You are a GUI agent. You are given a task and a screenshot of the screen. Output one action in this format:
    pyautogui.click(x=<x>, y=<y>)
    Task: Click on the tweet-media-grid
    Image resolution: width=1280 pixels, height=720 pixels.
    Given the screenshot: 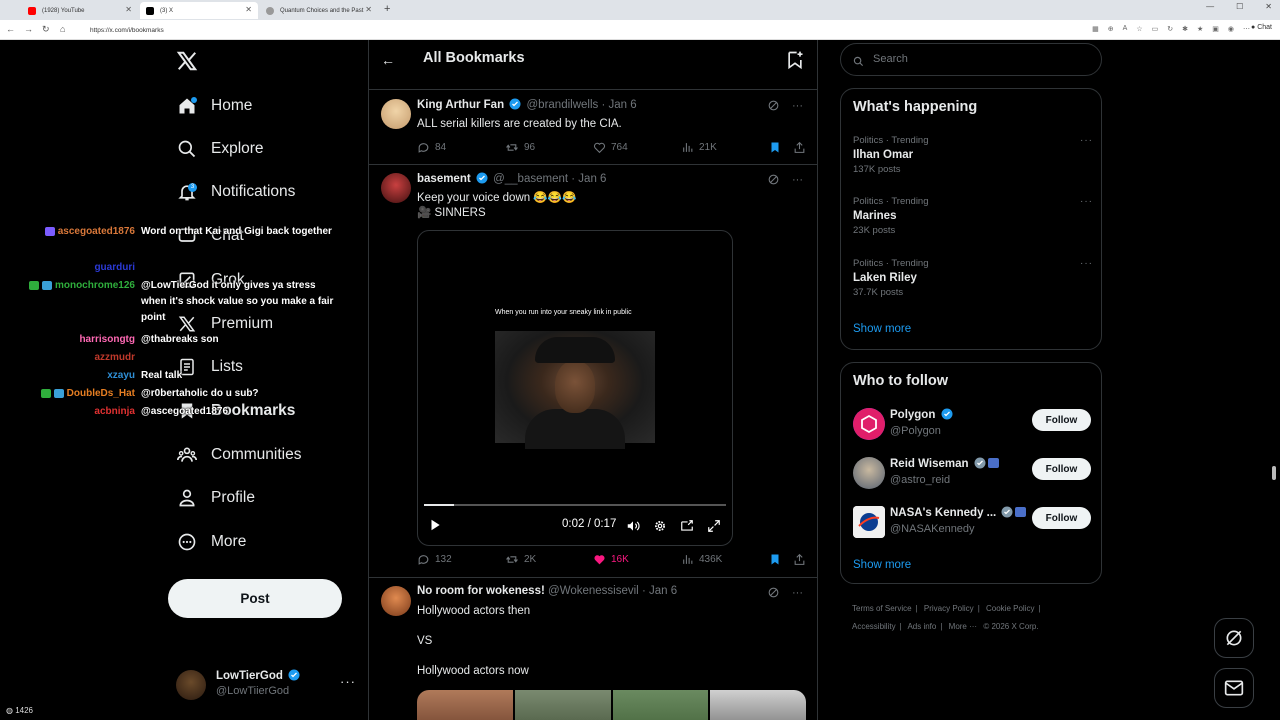 What is the action you would take?
    pyautogui.click(x=611, y=705)
    